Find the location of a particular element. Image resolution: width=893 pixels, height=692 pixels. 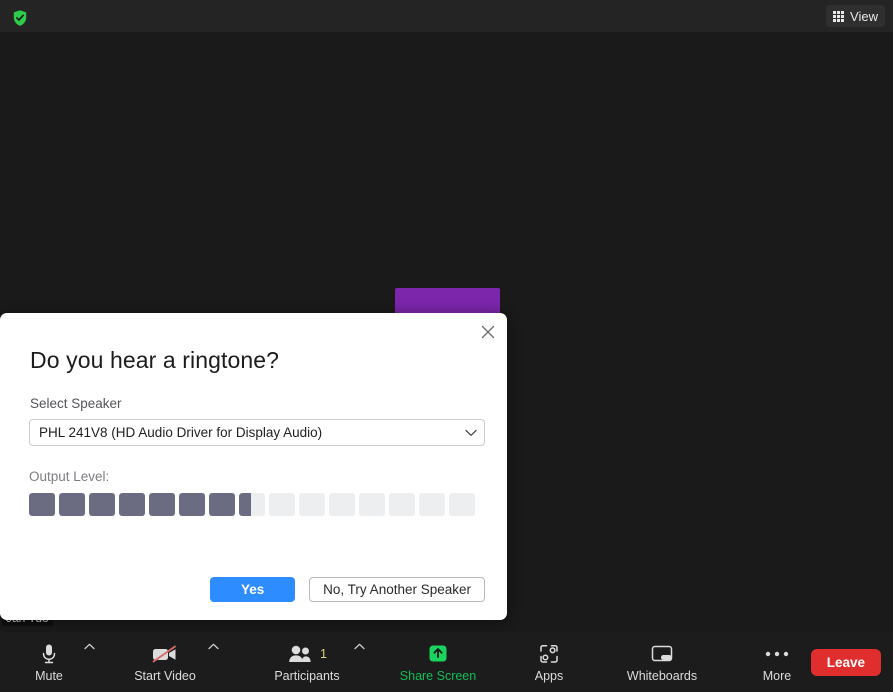

try-another-speaker-button: No, Try Another Speaker is located at coordinates (397, 589).